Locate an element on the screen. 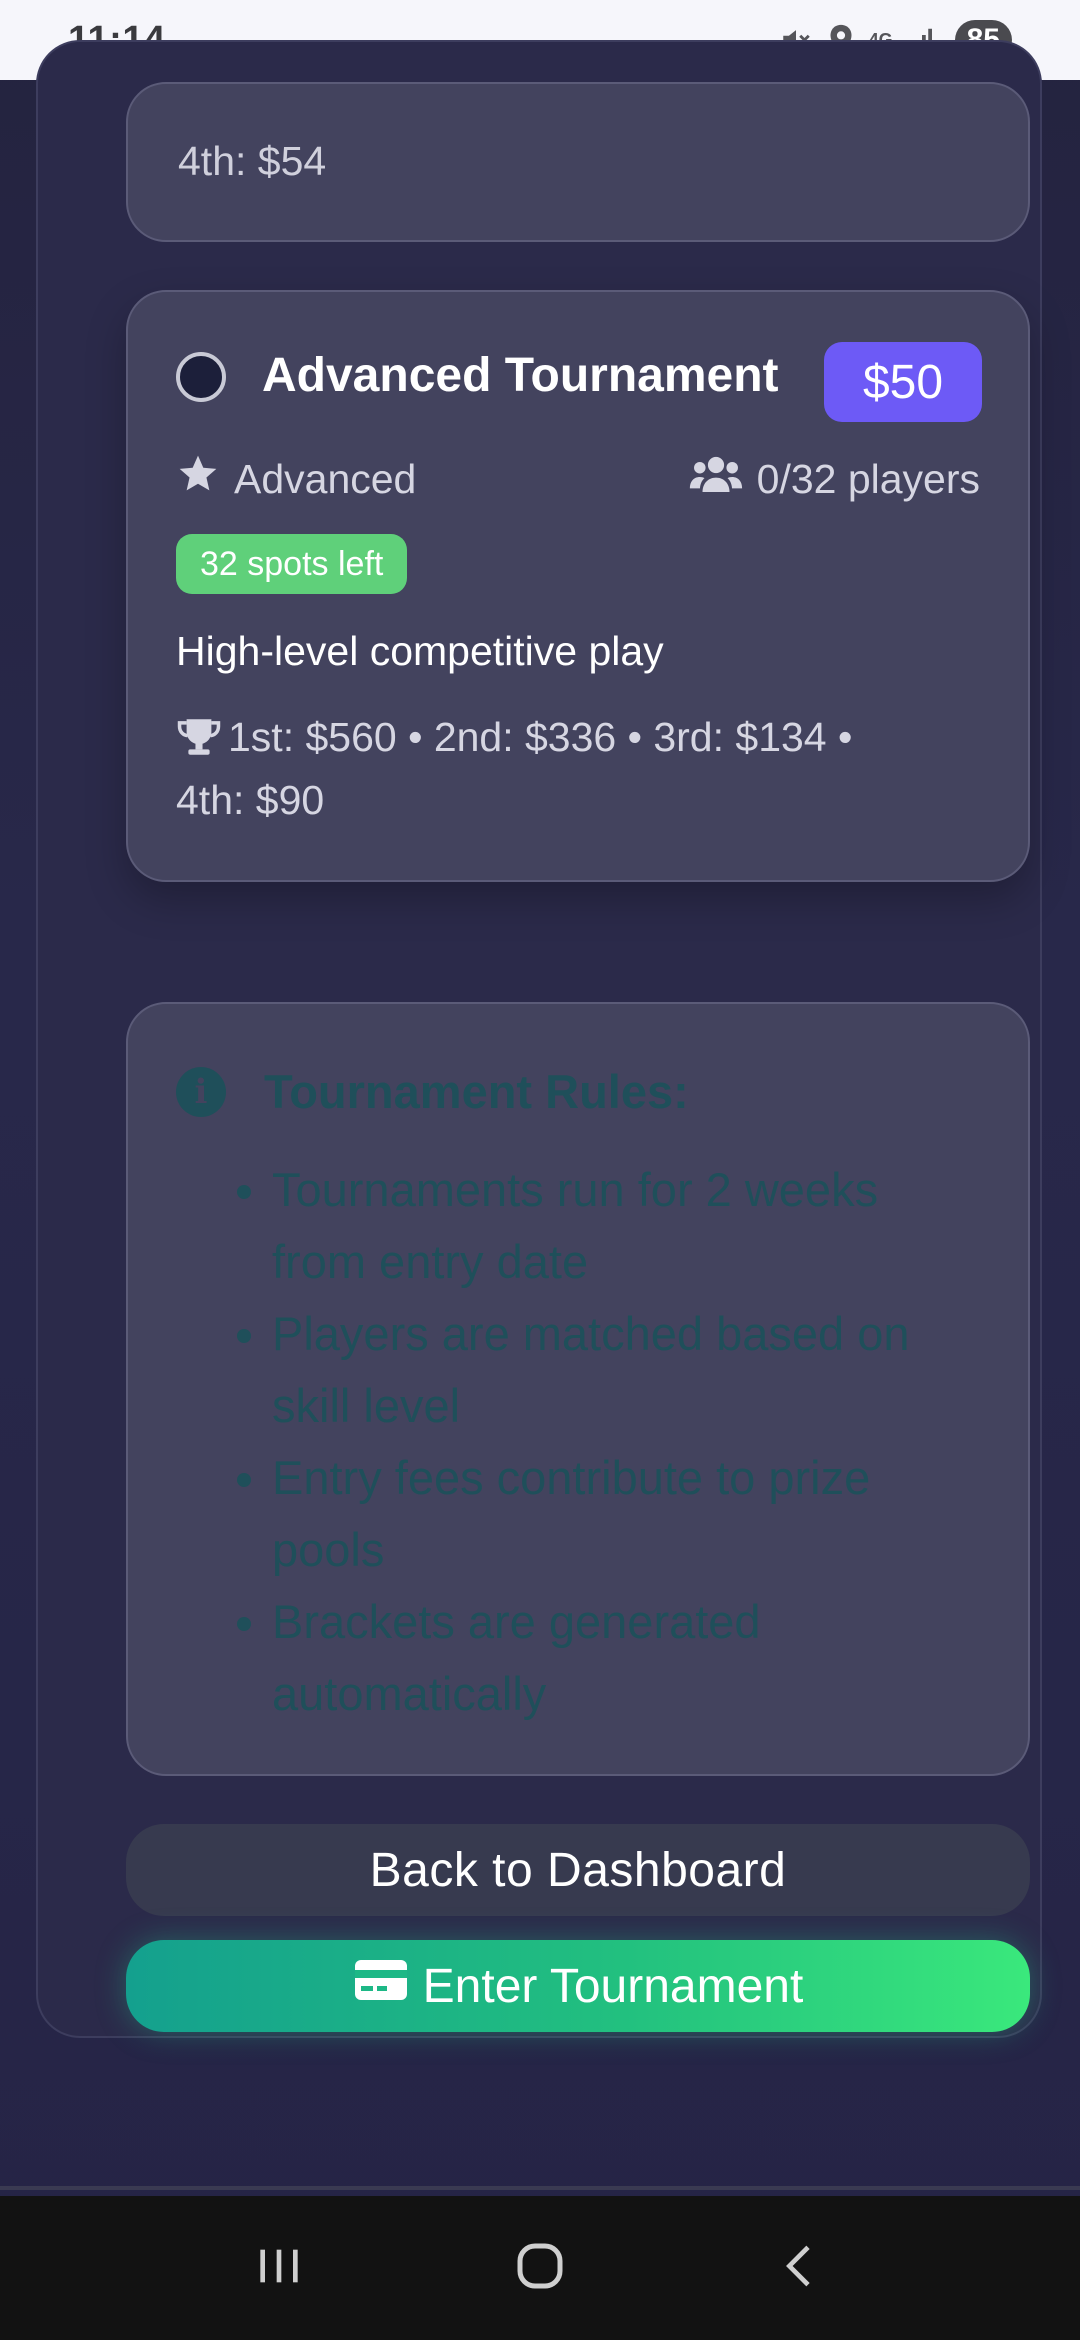 This screenshot has height=2340, width=1080. rule-item: Players are matched based on skill level is located at coordinates (622, 1370).